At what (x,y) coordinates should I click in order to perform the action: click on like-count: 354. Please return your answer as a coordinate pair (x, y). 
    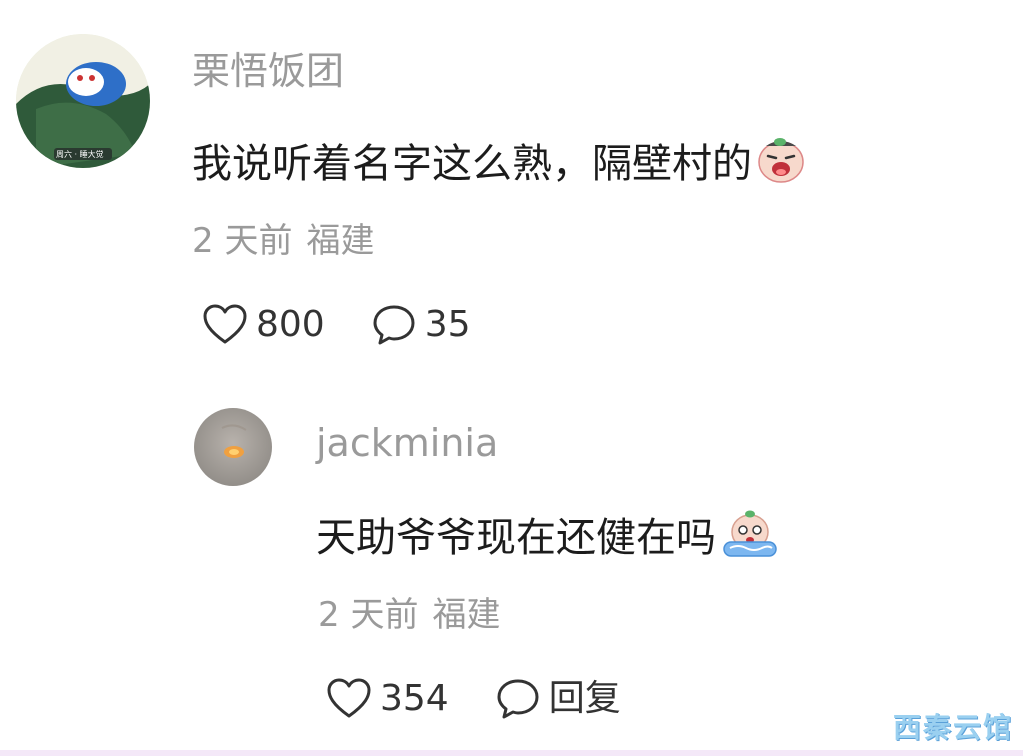
    Looking at the image, I should click on (414, 698).